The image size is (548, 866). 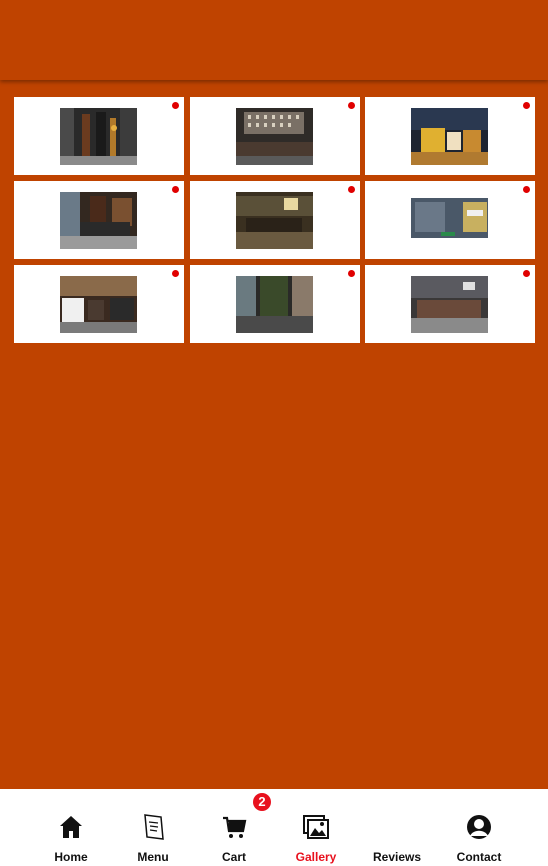 I want to click on nav-gallery-label: Gallery, so click(x=316, y=857).